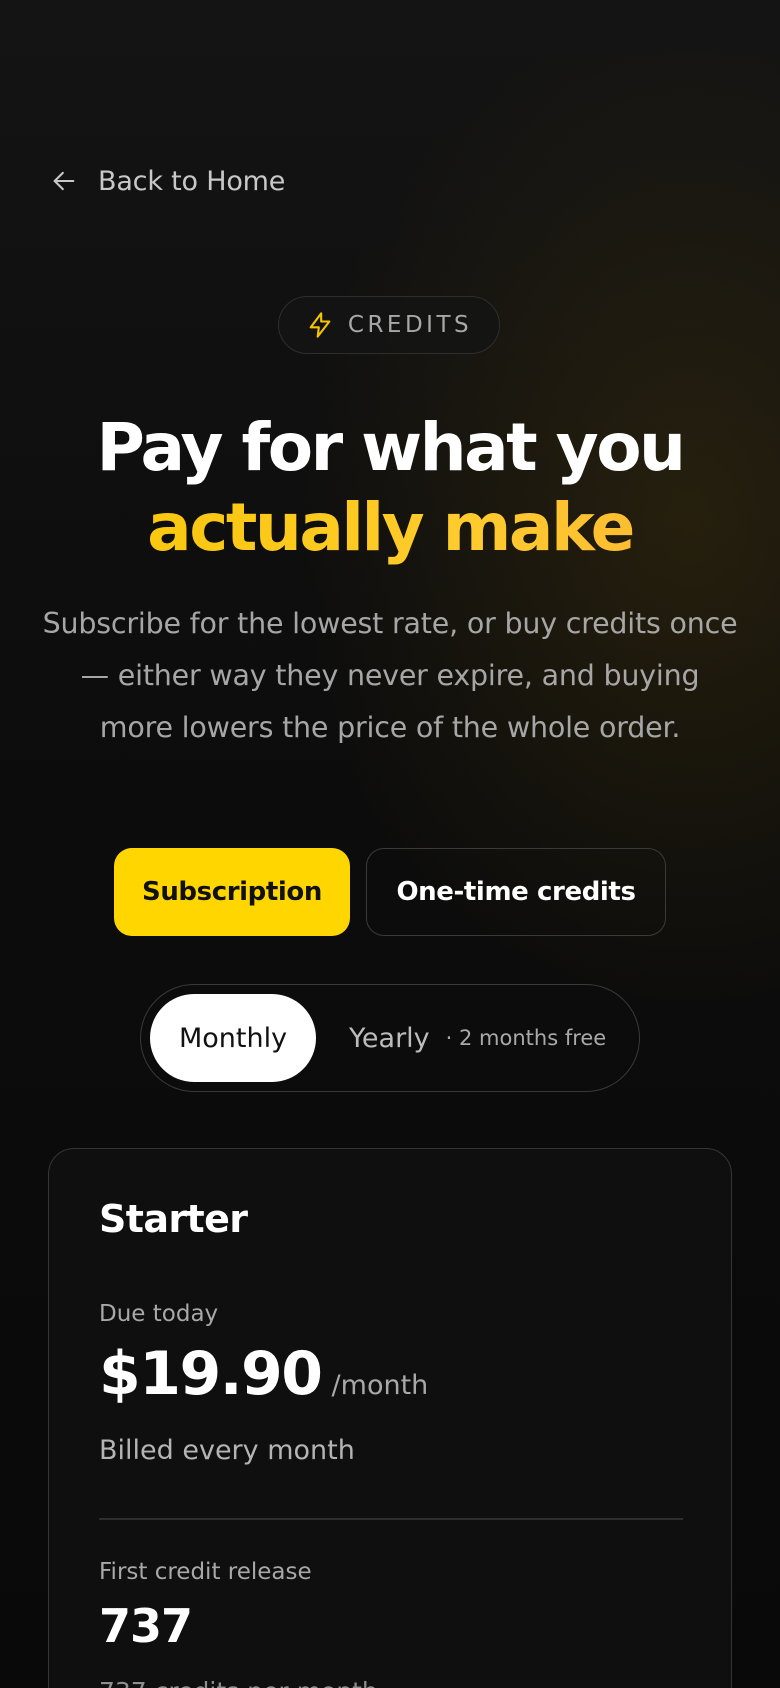 This screenshot has width=780, height=1688. Describe the element at coordinates (238, 1682) in the screenshot. I see `credit-release-note: 737 credits per month` at that location.